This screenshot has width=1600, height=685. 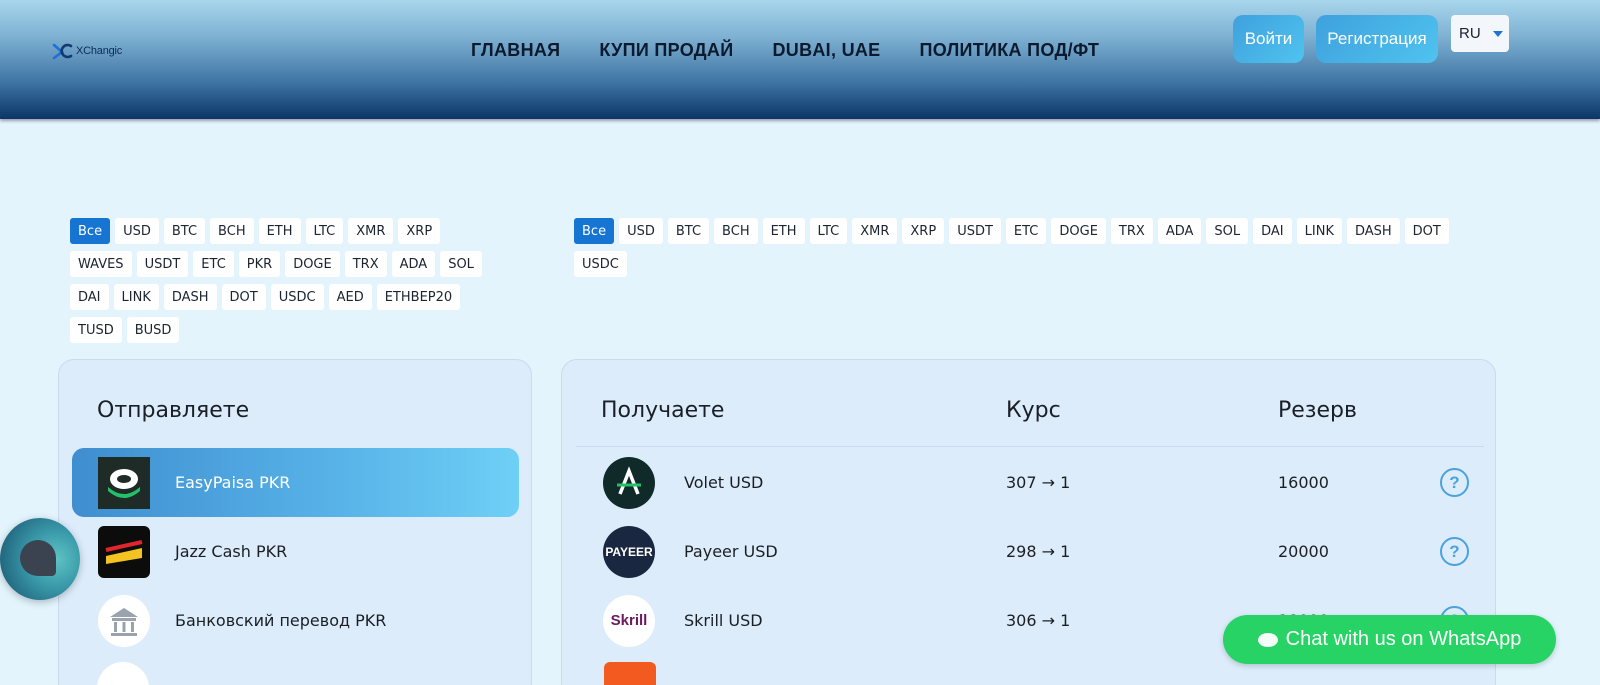 I want to click on bank-icon, so click(x=124, y=620).